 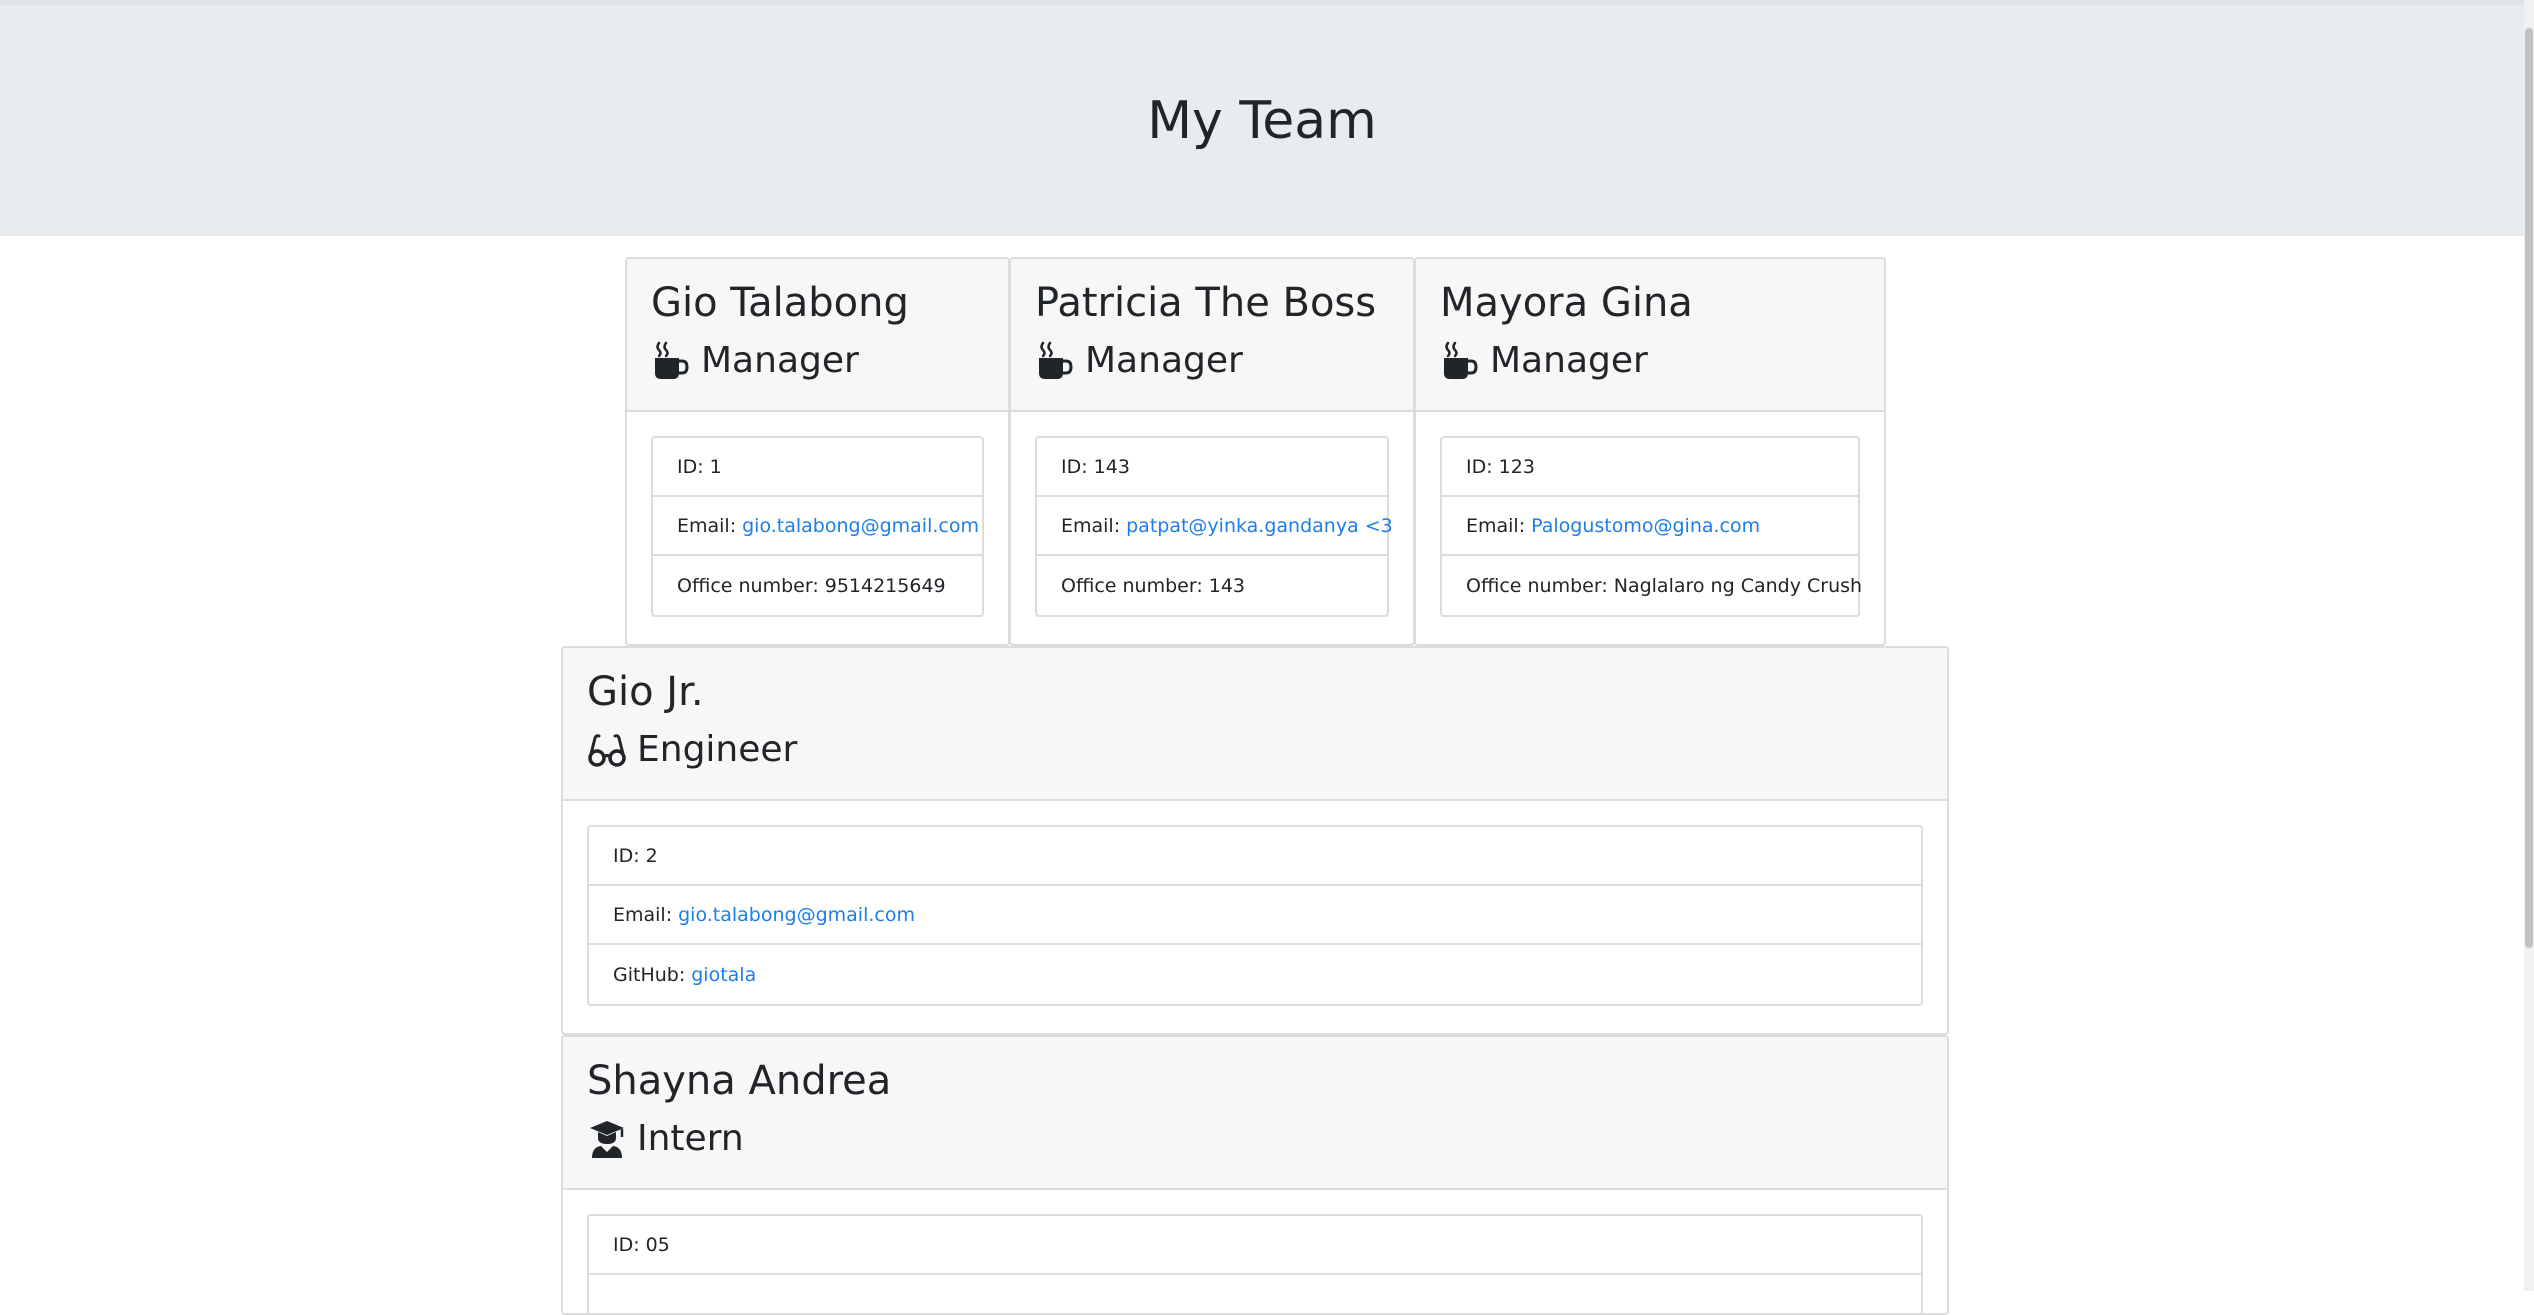 I want to click on card-body: ID: 05, so click(x=1255, y=1251).